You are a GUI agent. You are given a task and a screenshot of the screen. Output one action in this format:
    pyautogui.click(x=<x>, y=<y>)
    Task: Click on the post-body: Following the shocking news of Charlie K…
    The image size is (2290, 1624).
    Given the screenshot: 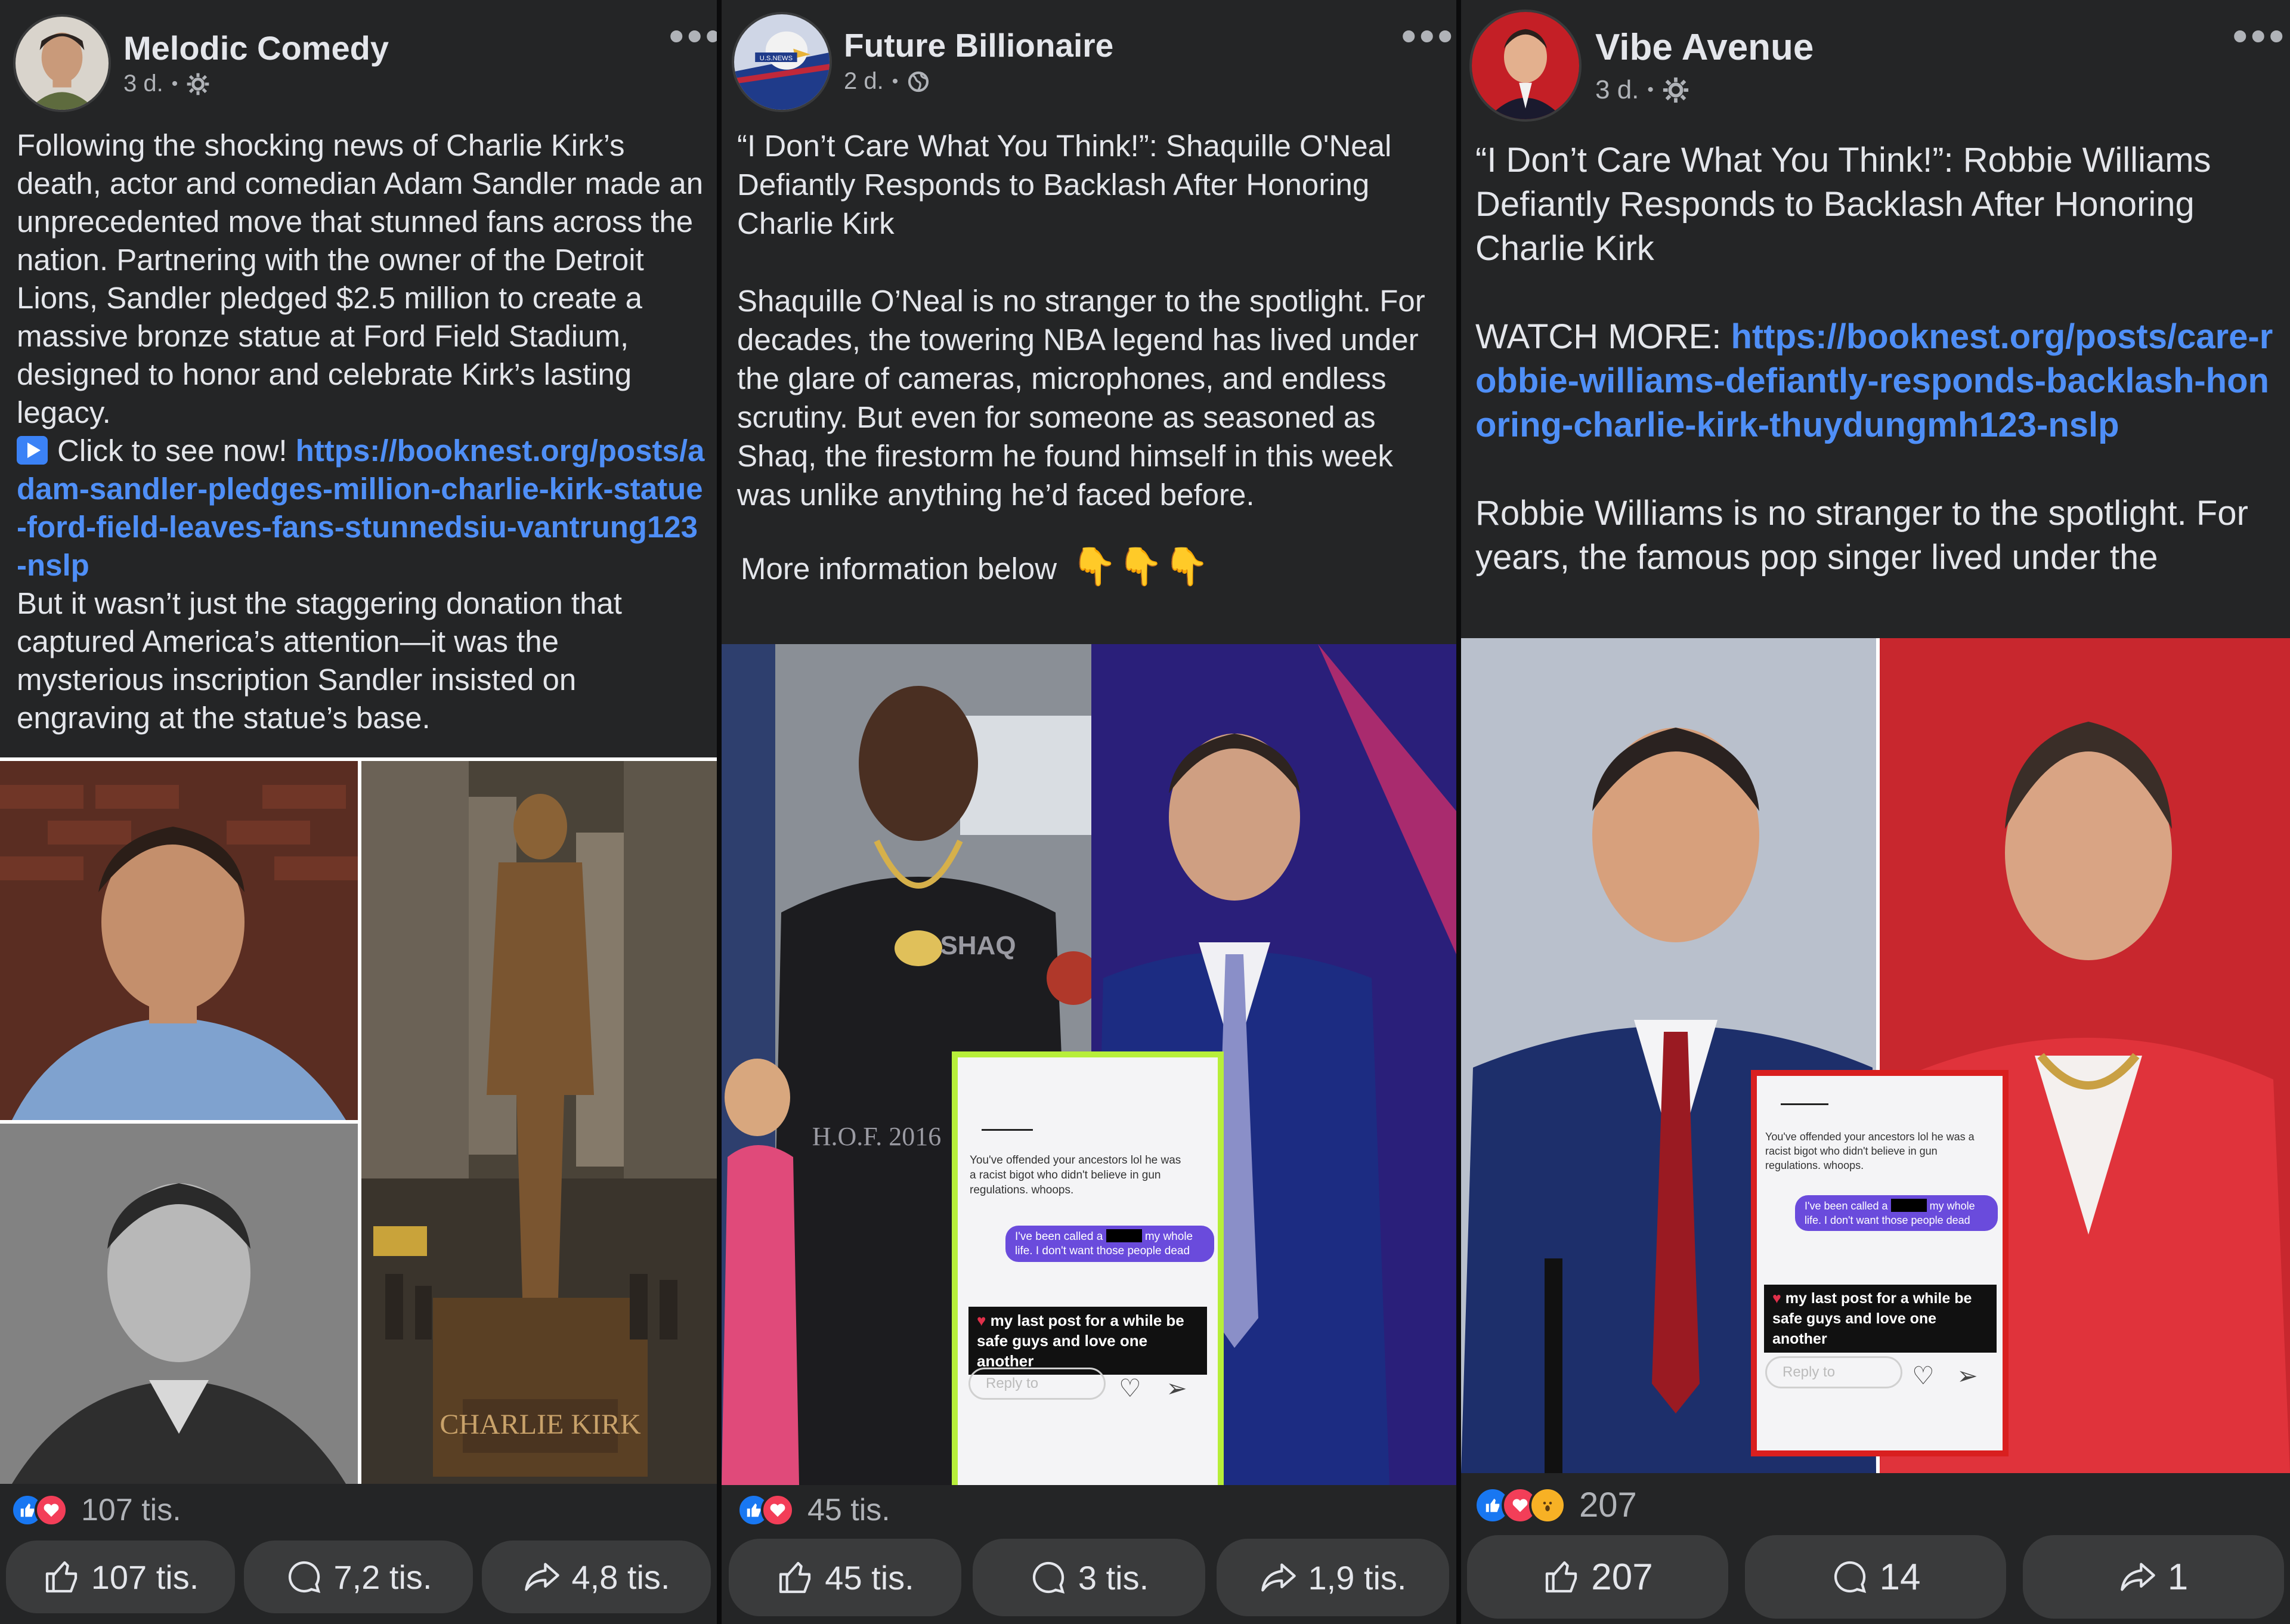 What is the action you would take?
    pyautogui.click(x=361, y=431)
    